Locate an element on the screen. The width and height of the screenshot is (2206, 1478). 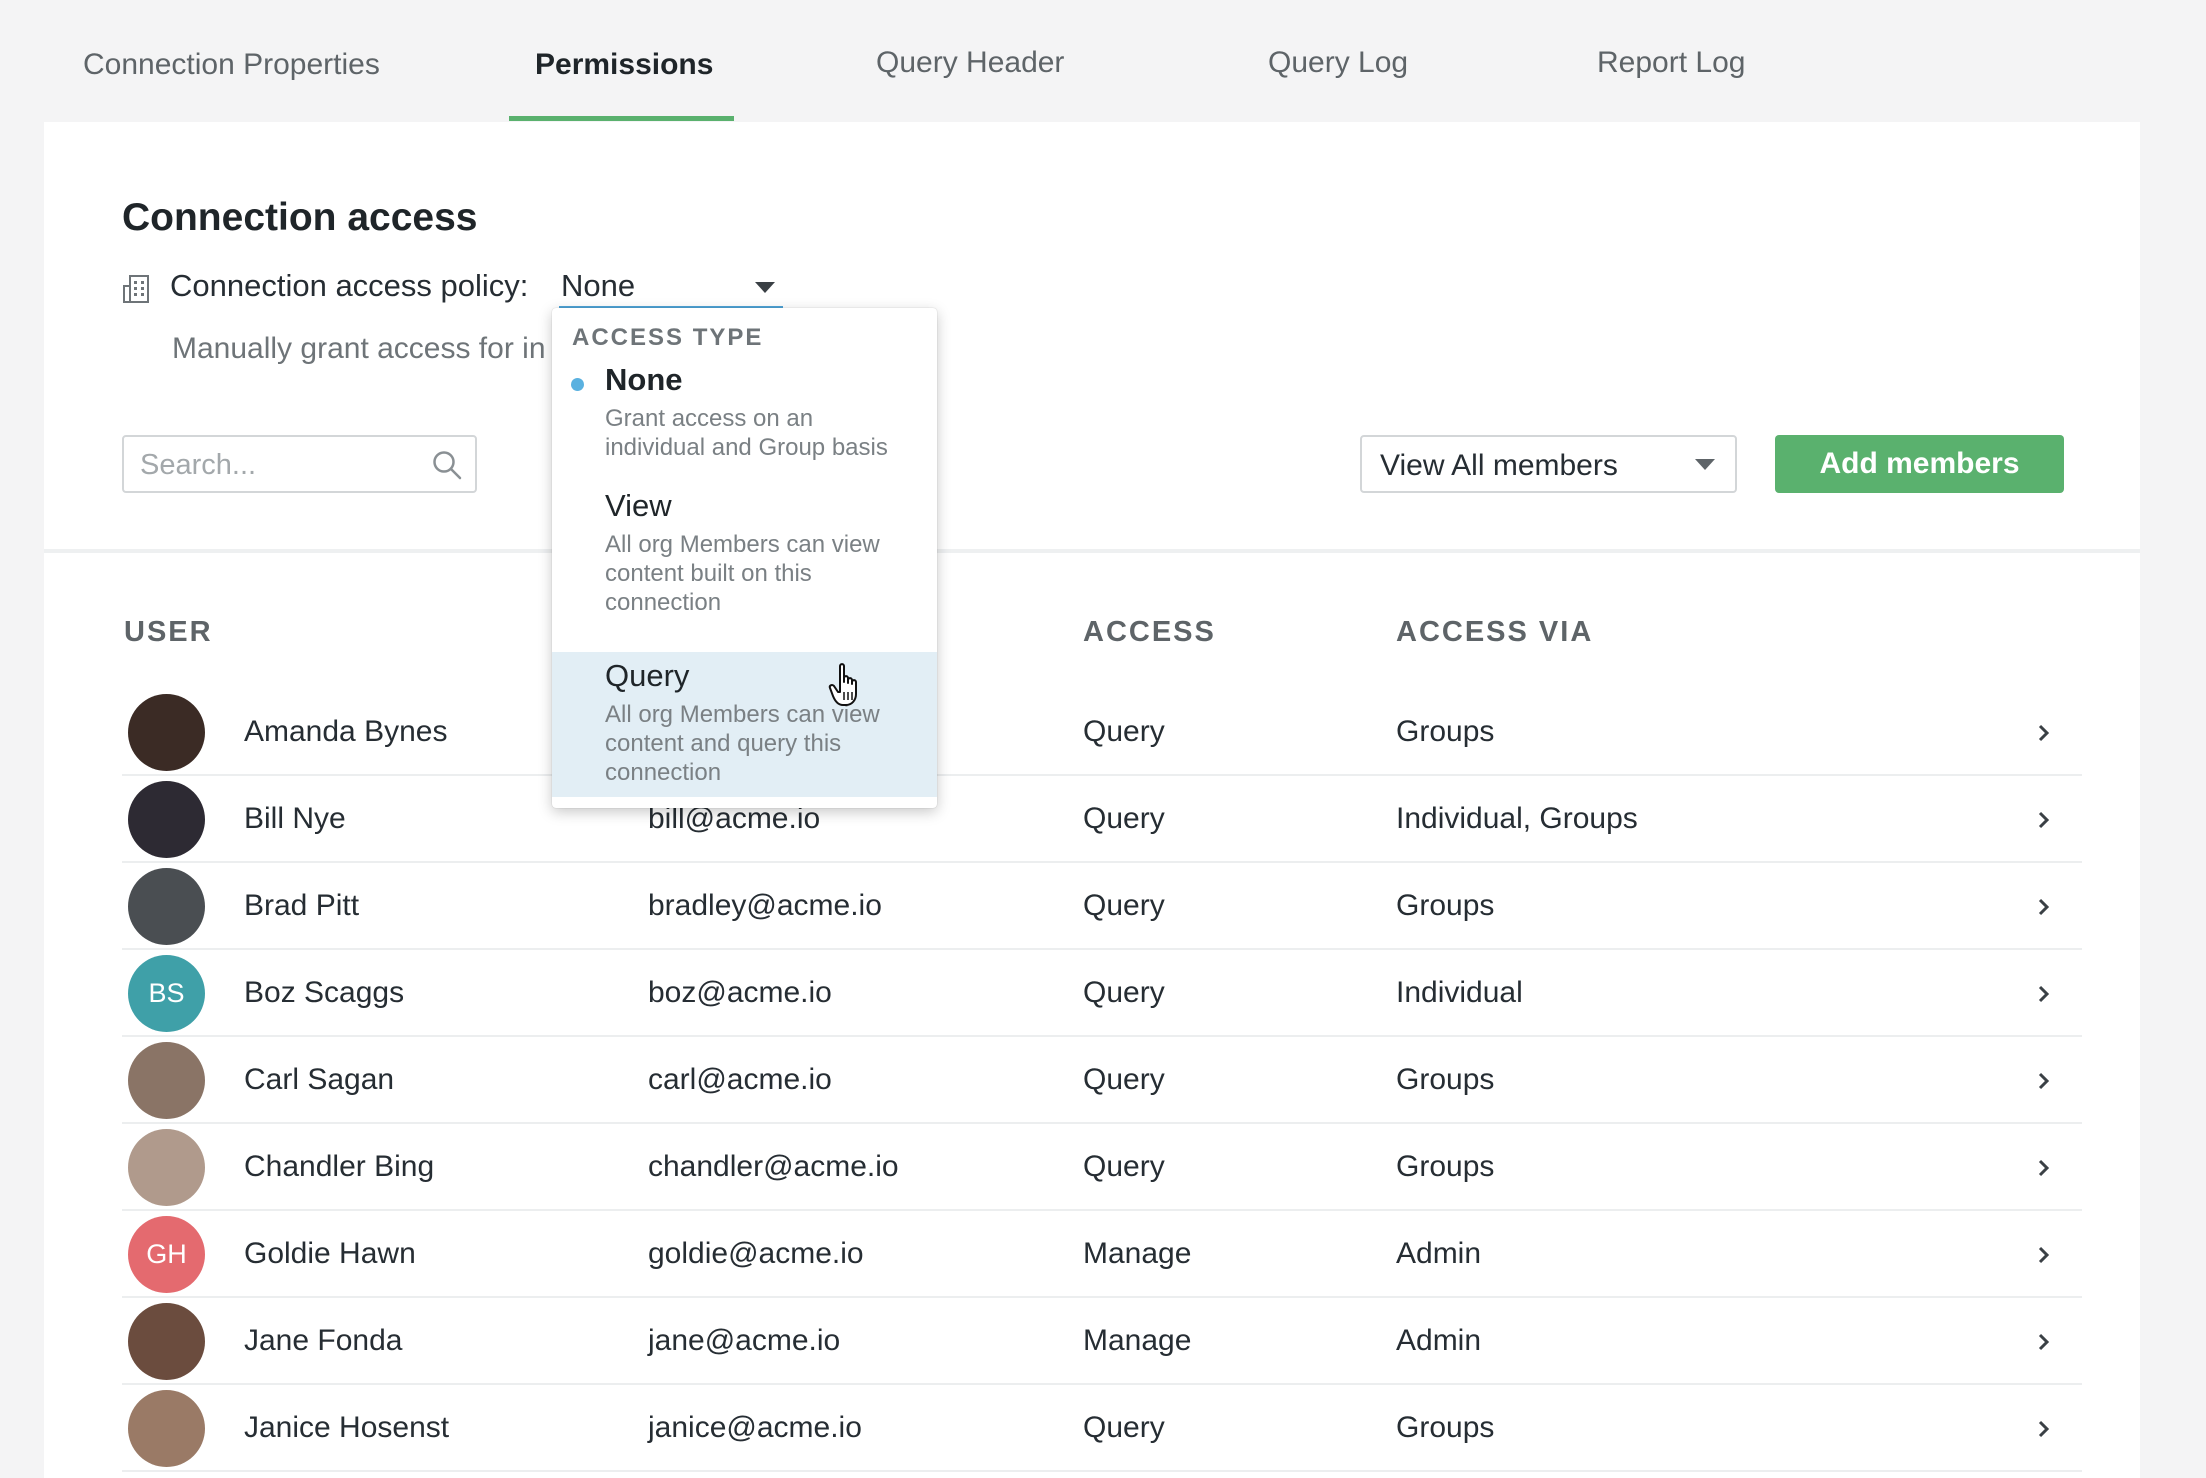
dropdown-header: ACCESS TYPE is located at coordinates (668, 337).